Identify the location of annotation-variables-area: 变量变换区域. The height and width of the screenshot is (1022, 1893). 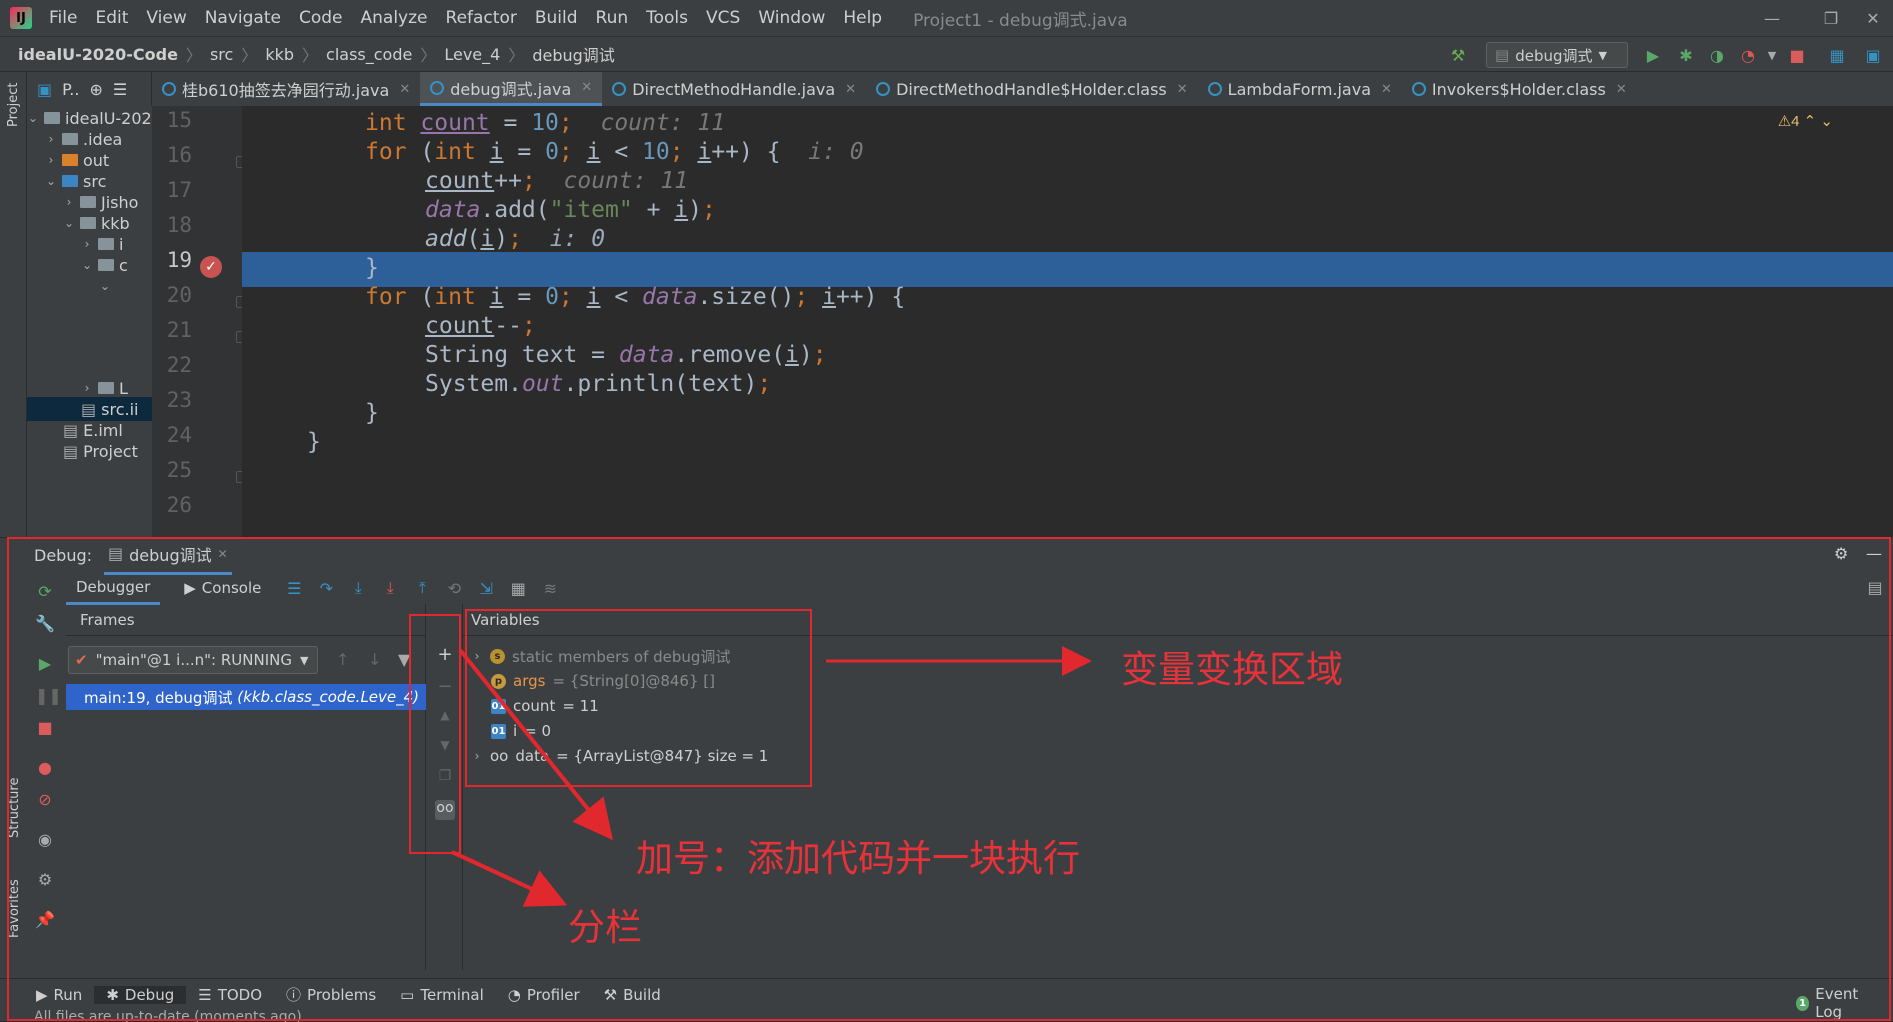
(1232, 669).